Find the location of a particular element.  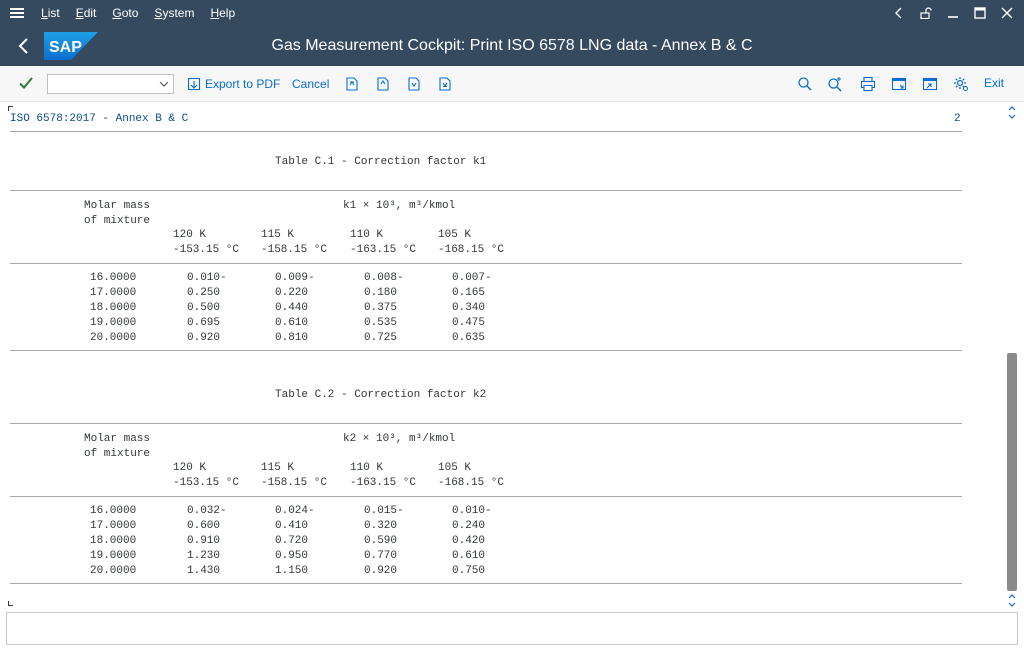

table-c2-cell: 0.750 is located at coordinates (469, 571).